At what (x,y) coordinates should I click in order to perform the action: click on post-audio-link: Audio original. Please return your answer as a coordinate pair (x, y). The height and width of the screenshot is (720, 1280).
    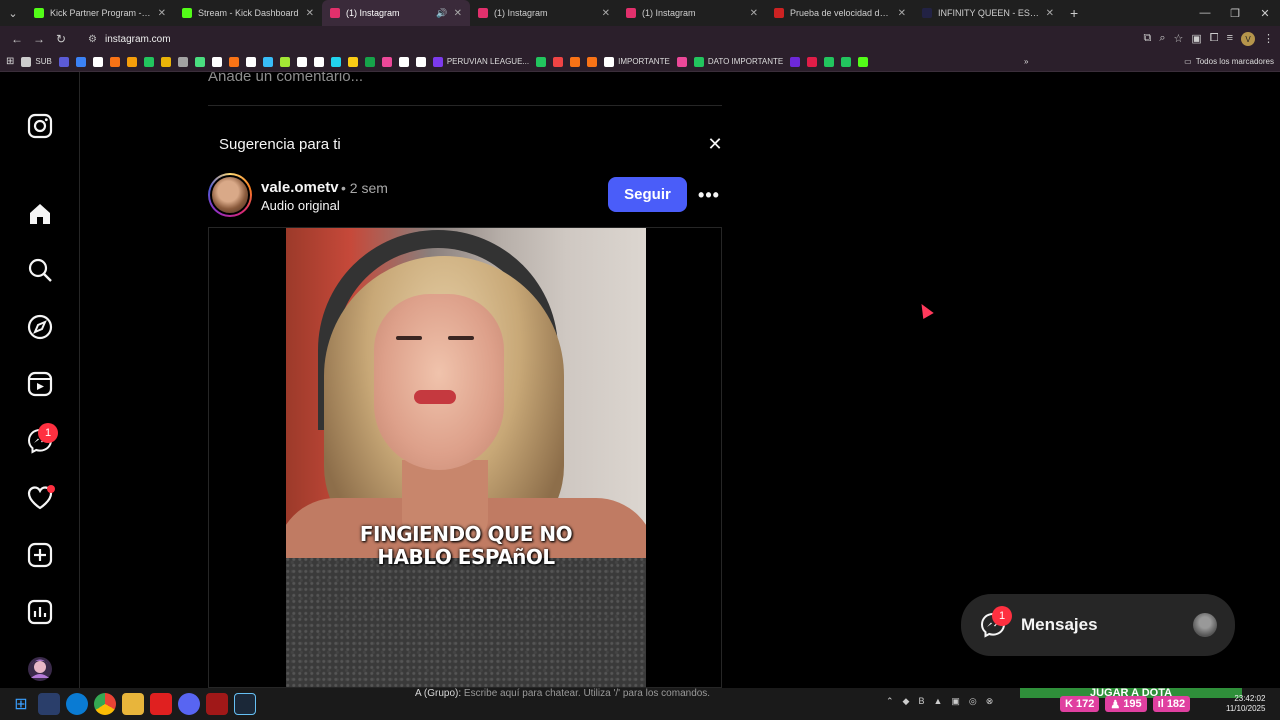
    Looking at the image, I should click on (300, 205).